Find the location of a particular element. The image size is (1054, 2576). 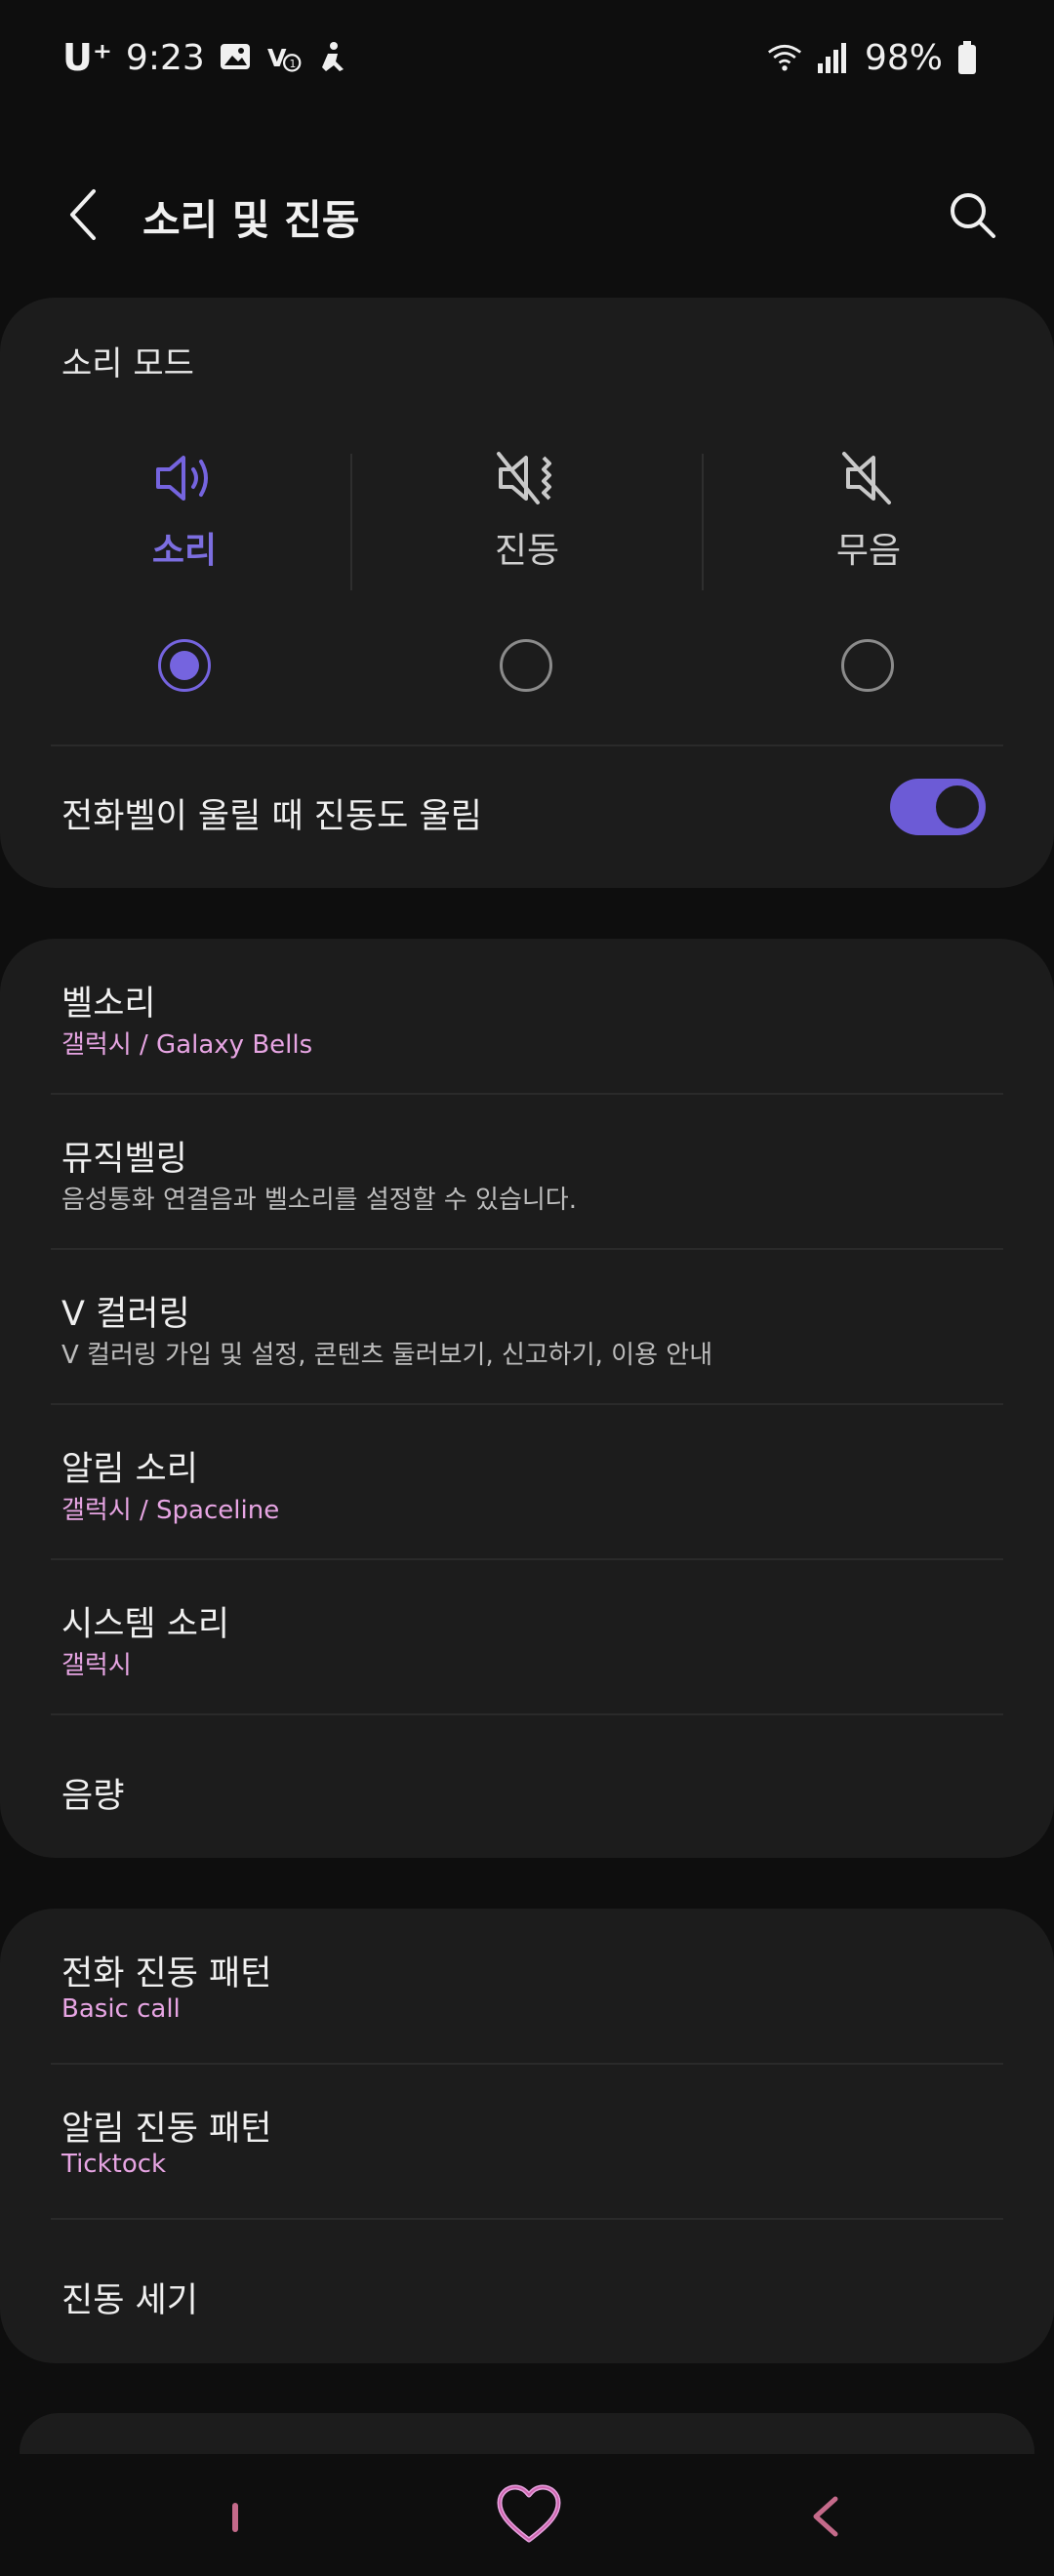

notification-sound-item: 알림 소리 갤럭시 / Spaceline is located at coordinates (527, 1481).